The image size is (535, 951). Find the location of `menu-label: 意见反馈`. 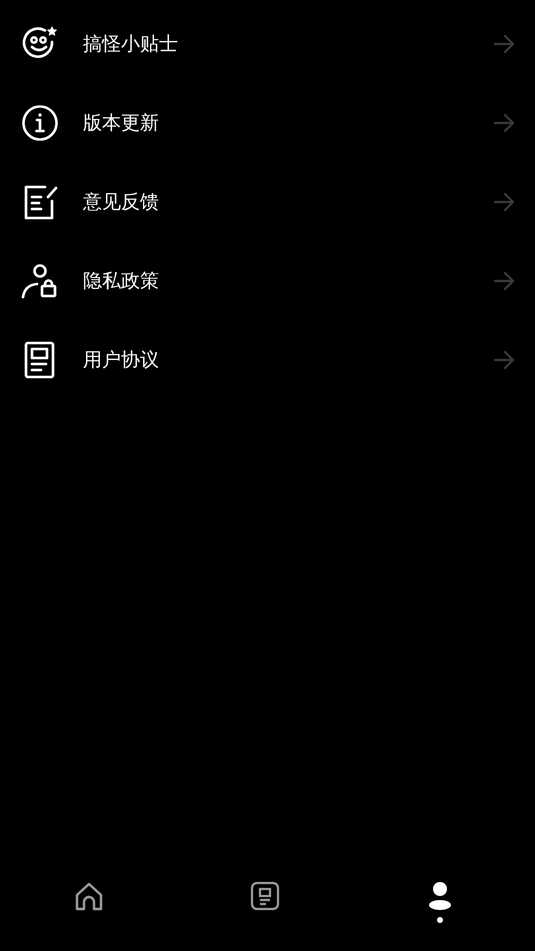

menu-label: 意见反馈 is located at coordinates (121, 202).